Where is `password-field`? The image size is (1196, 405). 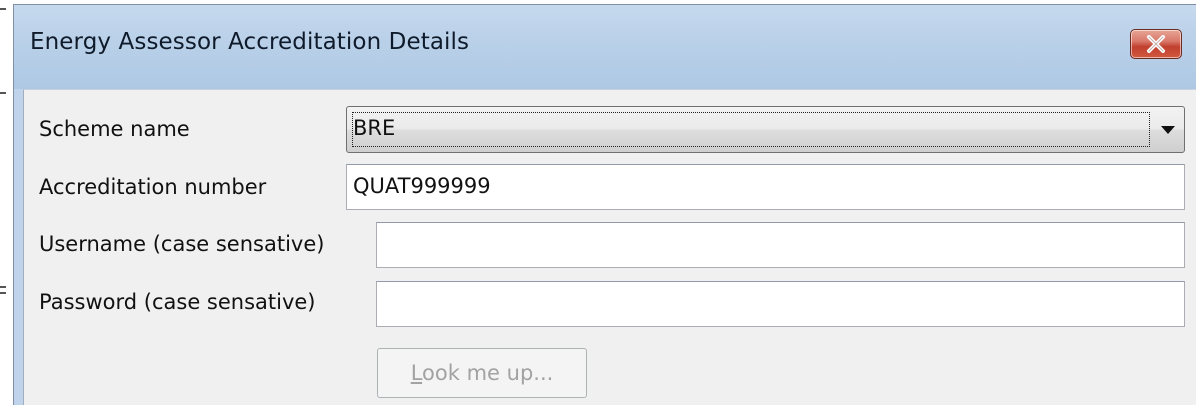 password-field is located at coordinates (780, 304).